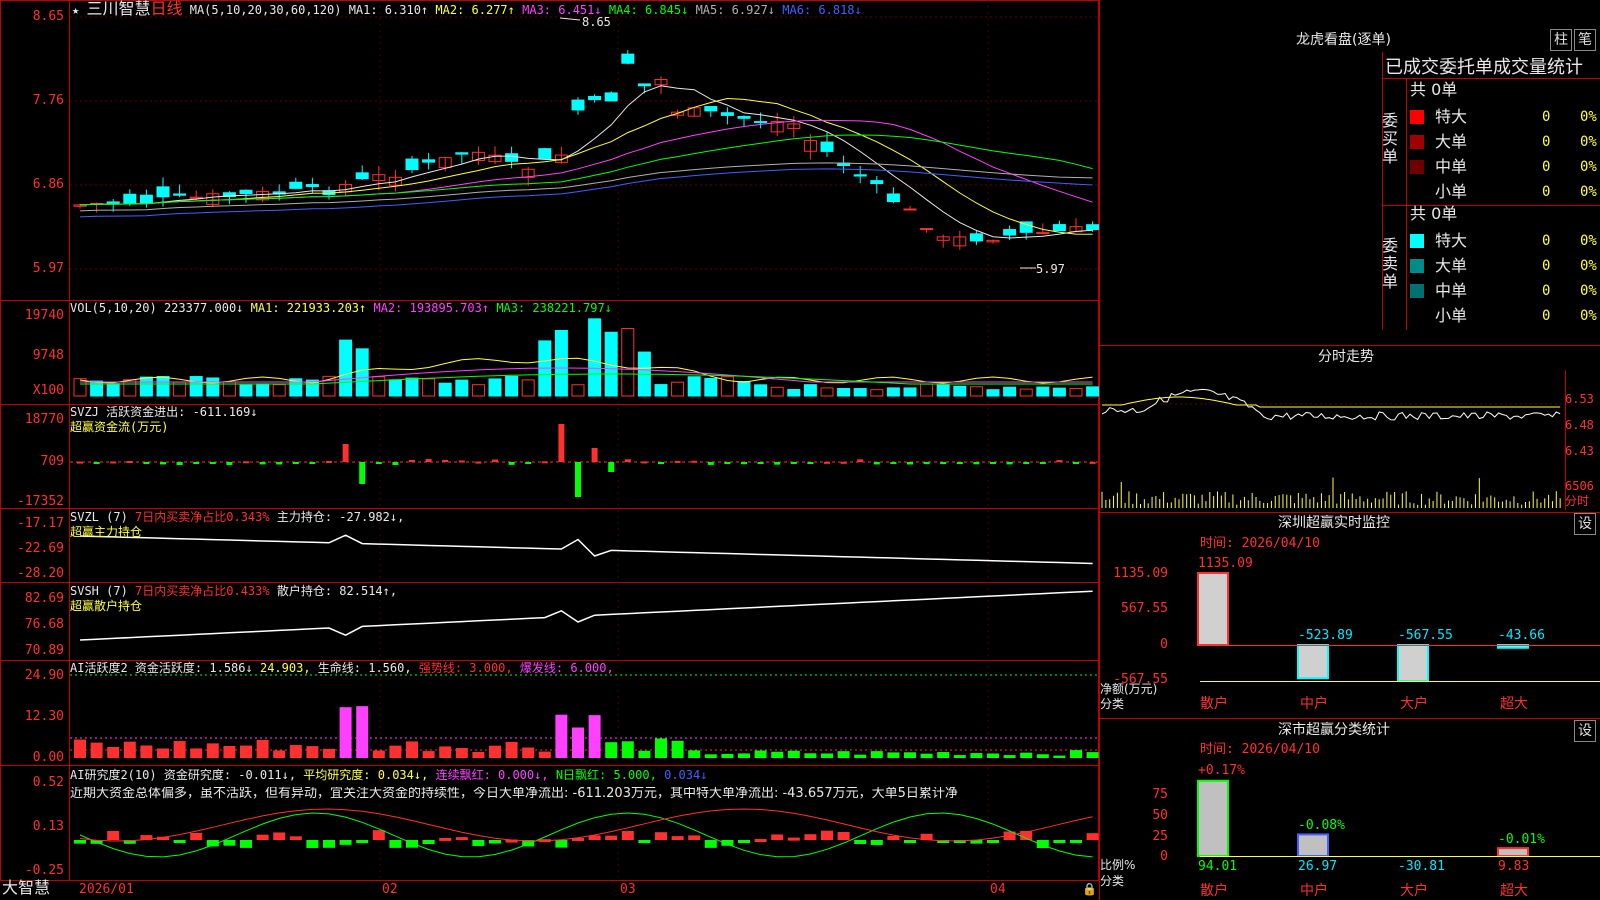  Describe the element at coordinates (48, 16) in the screenshot. I see `price-axis-1: 8.65` at that location.